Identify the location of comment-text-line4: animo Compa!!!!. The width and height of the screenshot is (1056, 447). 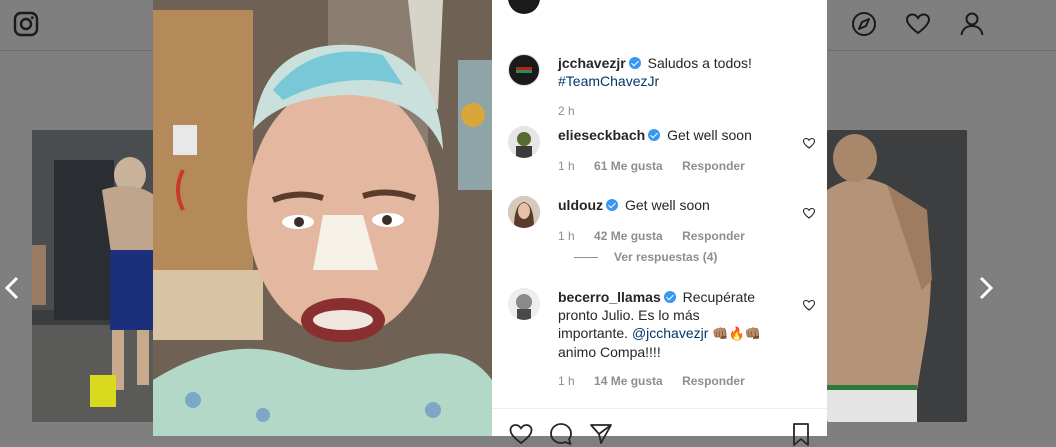
(609, 352).